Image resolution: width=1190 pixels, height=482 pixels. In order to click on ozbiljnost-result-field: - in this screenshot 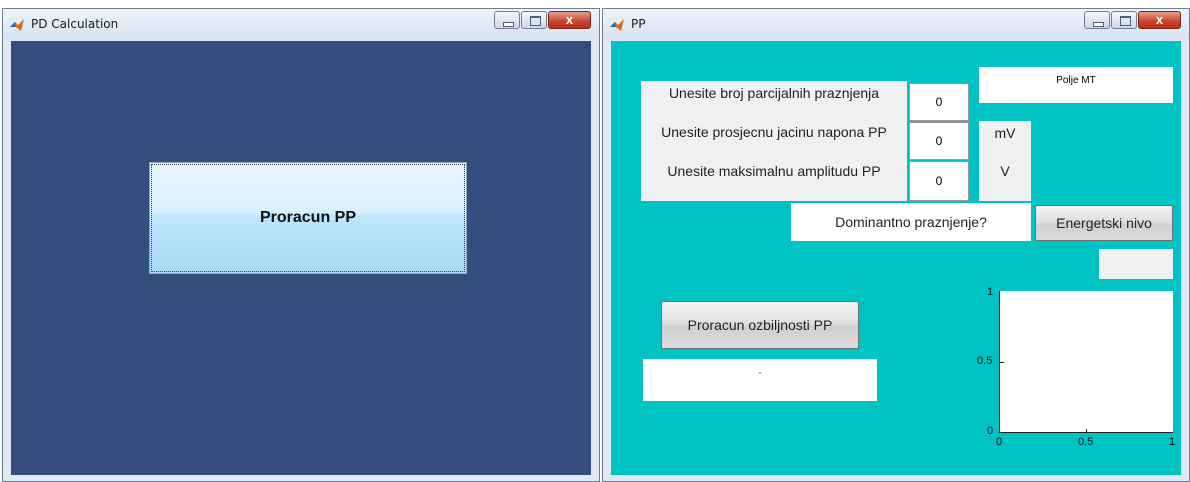, I will do `click(760, 380)`.